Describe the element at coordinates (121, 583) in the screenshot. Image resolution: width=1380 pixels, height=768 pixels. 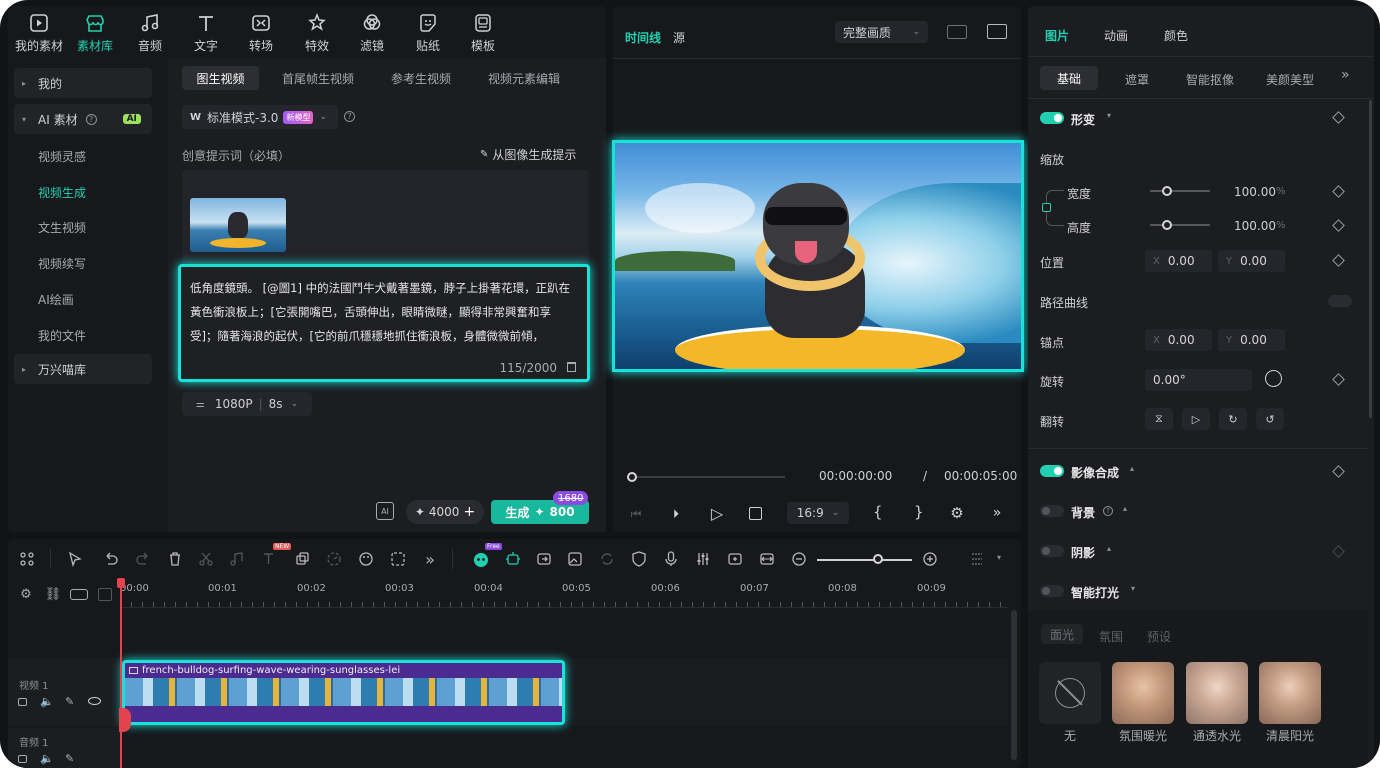
I see `playhead-handle` at that location.